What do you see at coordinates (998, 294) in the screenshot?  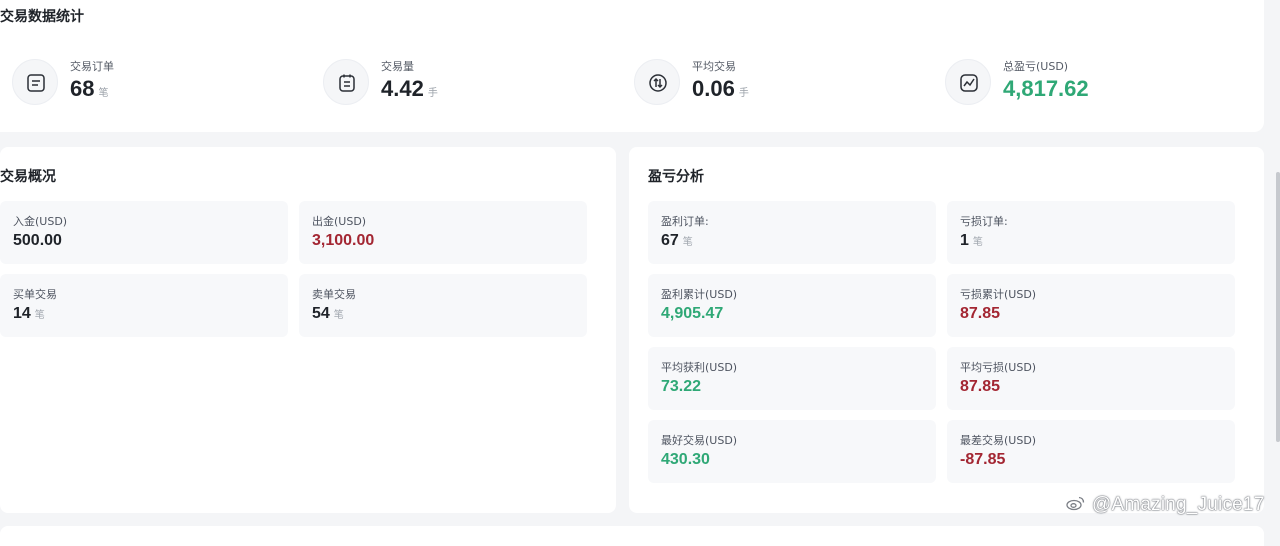 I see `tile-total-loss-label: 亏损累计(USD)` at bounding box center [998, 294].